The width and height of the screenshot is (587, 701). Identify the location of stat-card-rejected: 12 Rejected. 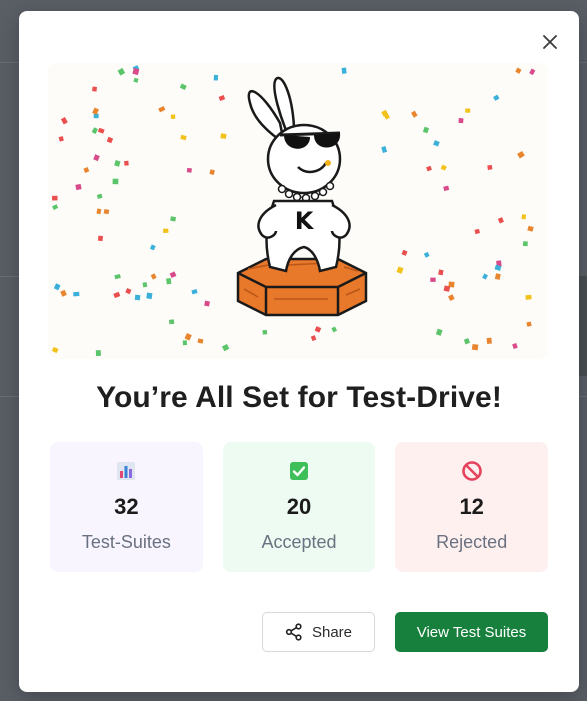
(472, 507).